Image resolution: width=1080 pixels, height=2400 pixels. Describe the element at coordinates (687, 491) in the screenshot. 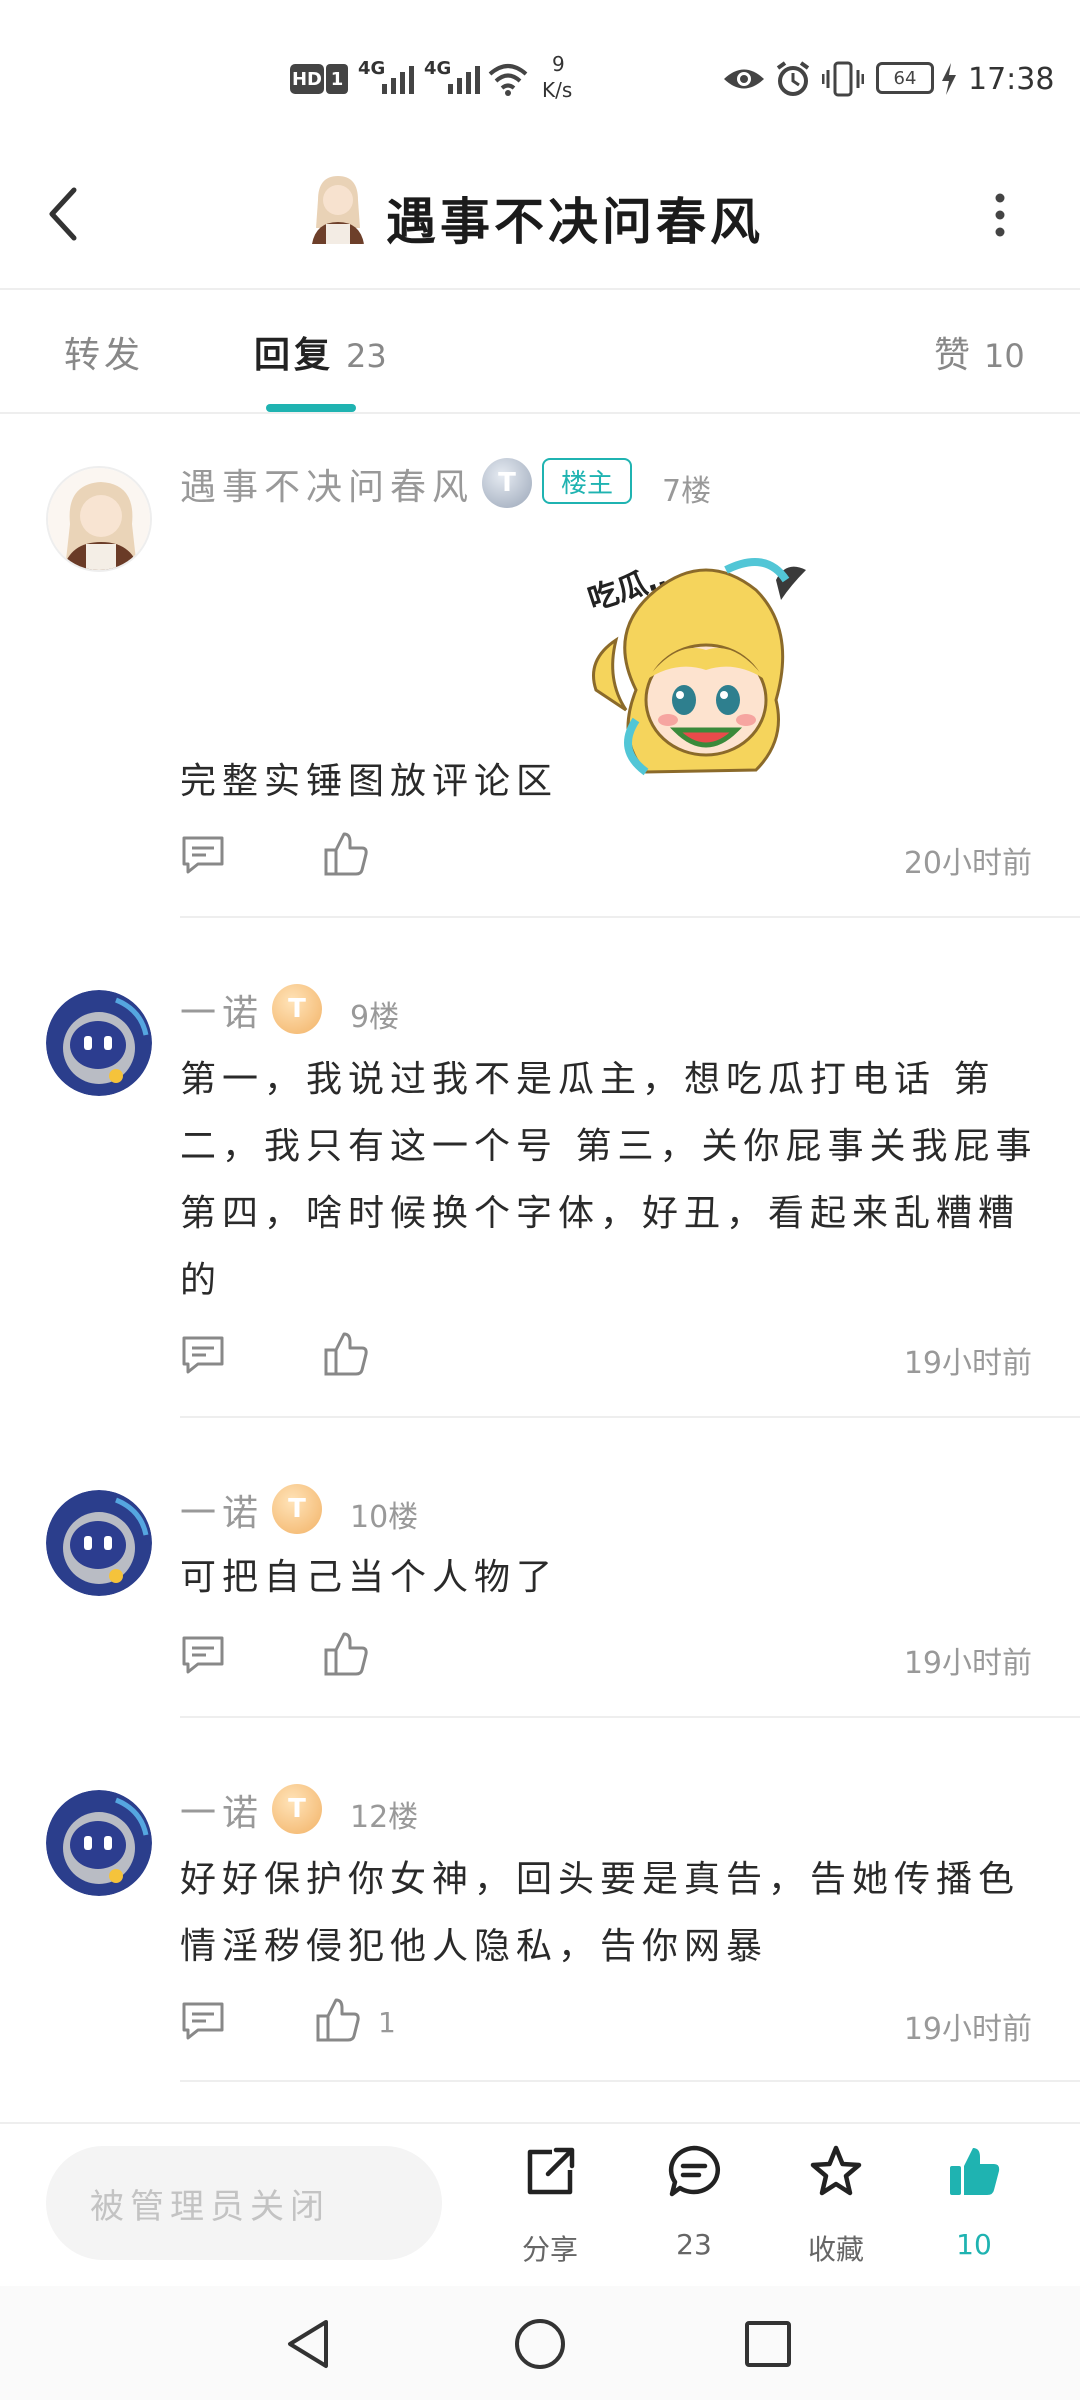

I see `floor-number: 7楼` at that location.